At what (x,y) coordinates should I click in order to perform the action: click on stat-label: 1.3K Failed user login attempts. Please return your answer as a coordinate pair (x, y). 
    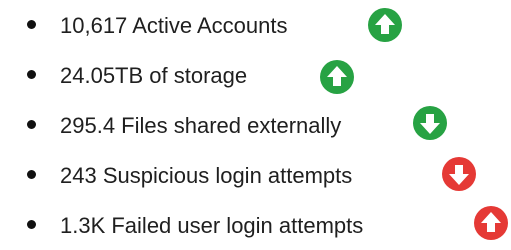
    Looking at the image, I should click on (212, 225).